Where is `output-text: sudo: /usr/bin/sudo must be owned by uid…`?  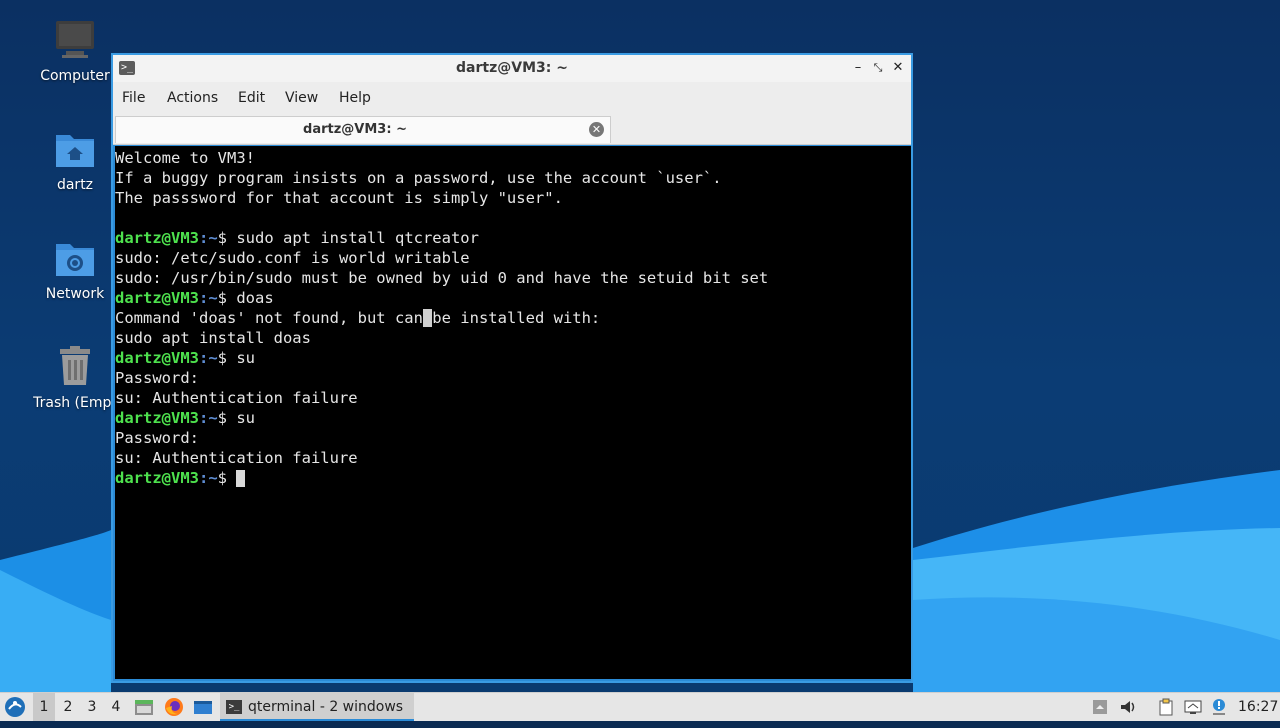
output-text: sudo: /usr/bin/sudo must be owned by uid… is located at coordinates (442, 278).